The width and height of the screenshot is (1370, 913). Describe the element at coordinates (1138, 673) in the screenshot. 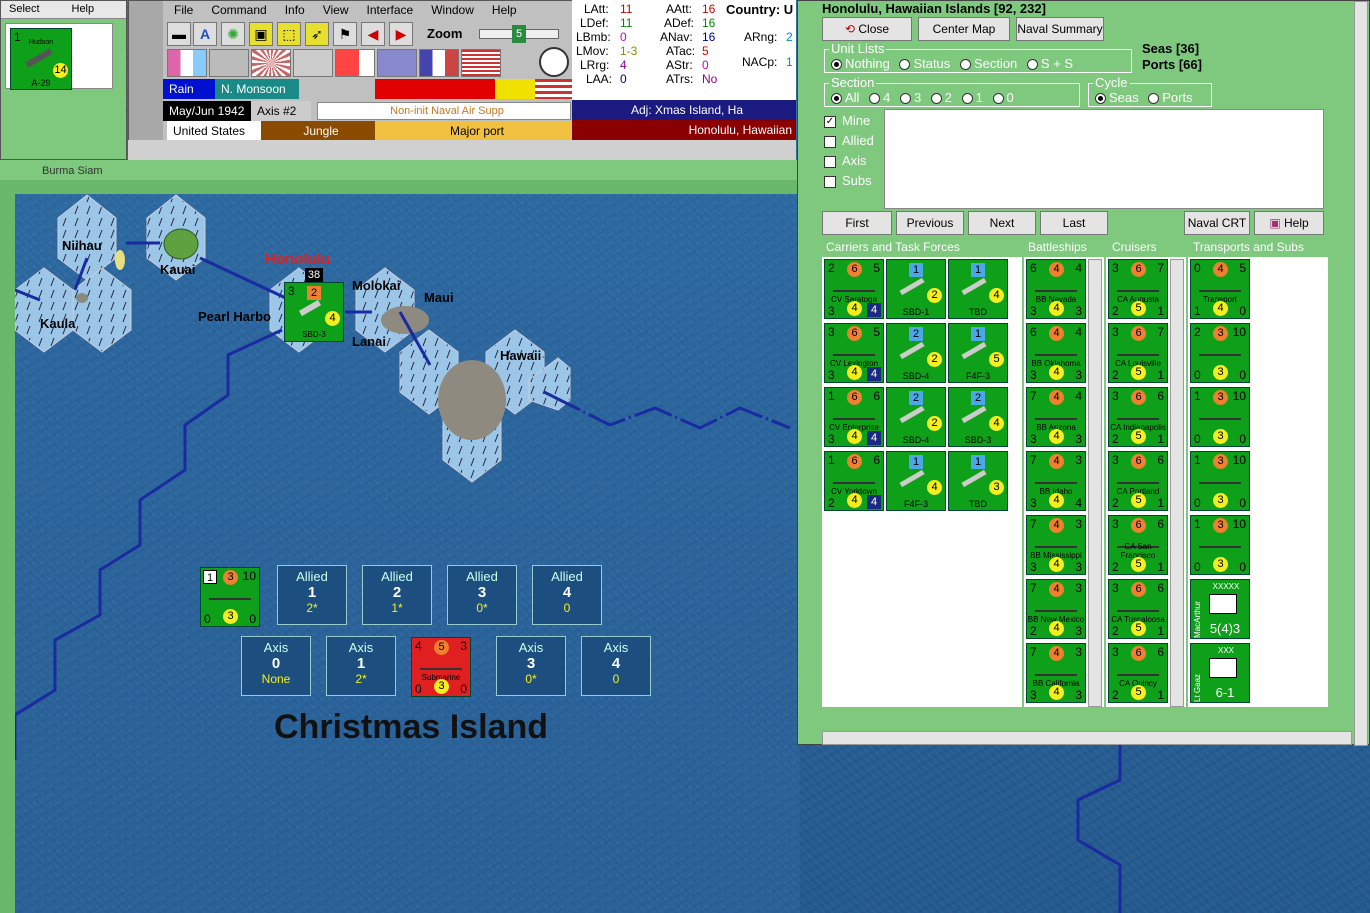

I see `unit-counter: 3 6 6 CA Quincy 2 5 1` at that location.